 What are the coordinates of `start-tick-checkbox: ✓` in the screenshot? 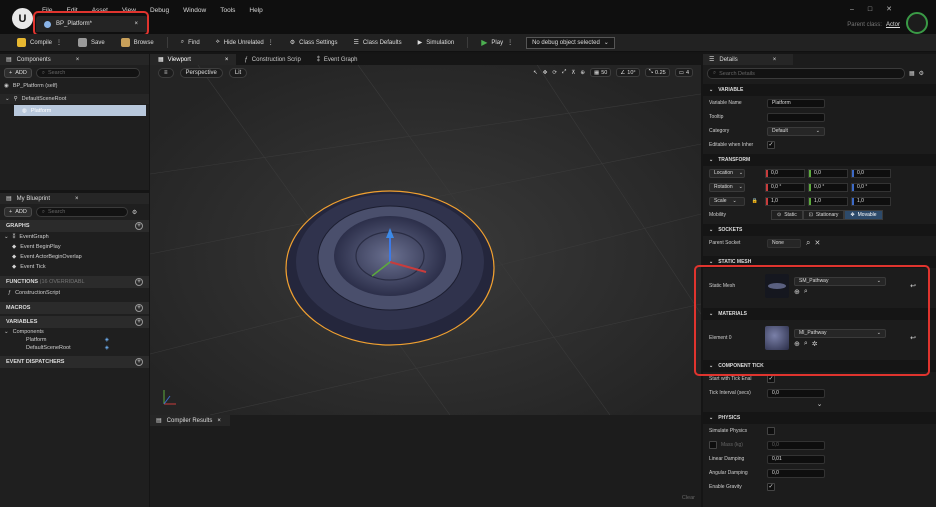 It's located at (771, 379).